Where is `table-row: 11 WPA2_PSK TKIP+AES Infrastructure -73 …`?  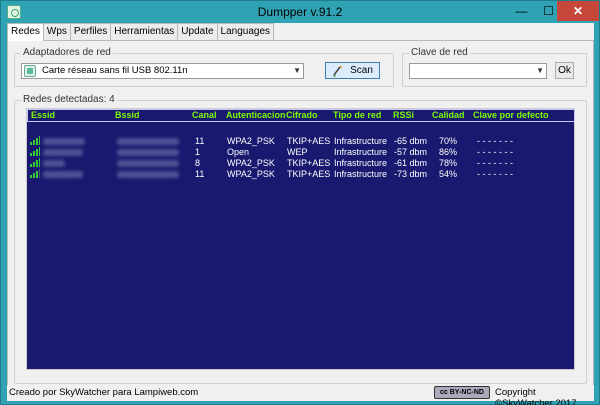
table-row: 11 WPA2_PSK TKIP+AES Infrastructure -73 … is located at coordinates (301, 174).